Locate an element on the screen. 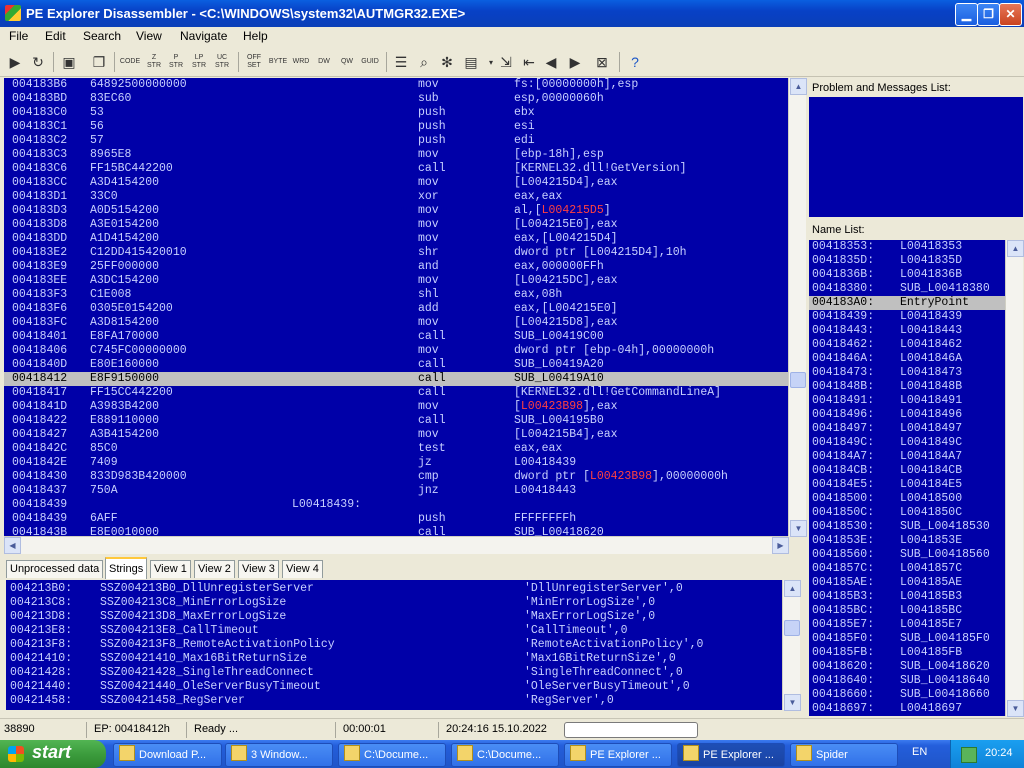 Image resolution: width=1024 pixels, height=768 pixels. names-vscrollbar: ▲ ▼ is located at coordinates (1014, 478).